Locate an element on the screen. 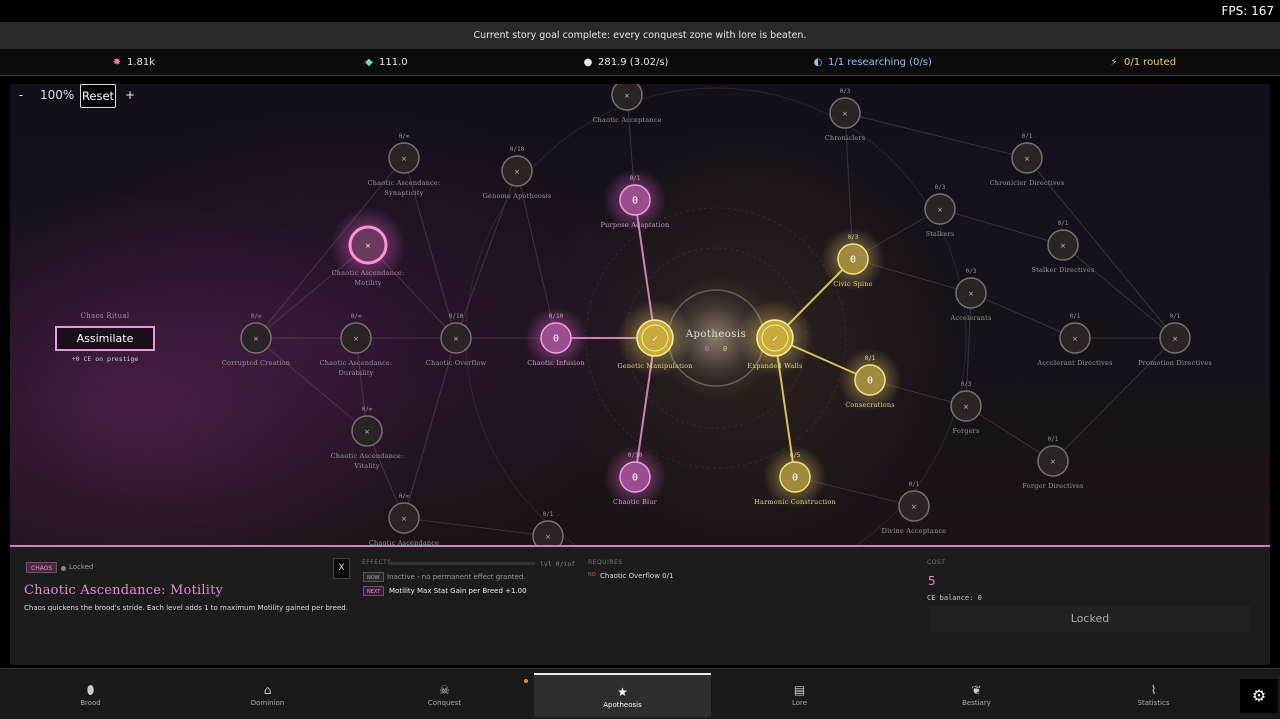 The image size is (1280, 719). tree-node: × Chaotic Acceptance is located at coordinates (626, 104).